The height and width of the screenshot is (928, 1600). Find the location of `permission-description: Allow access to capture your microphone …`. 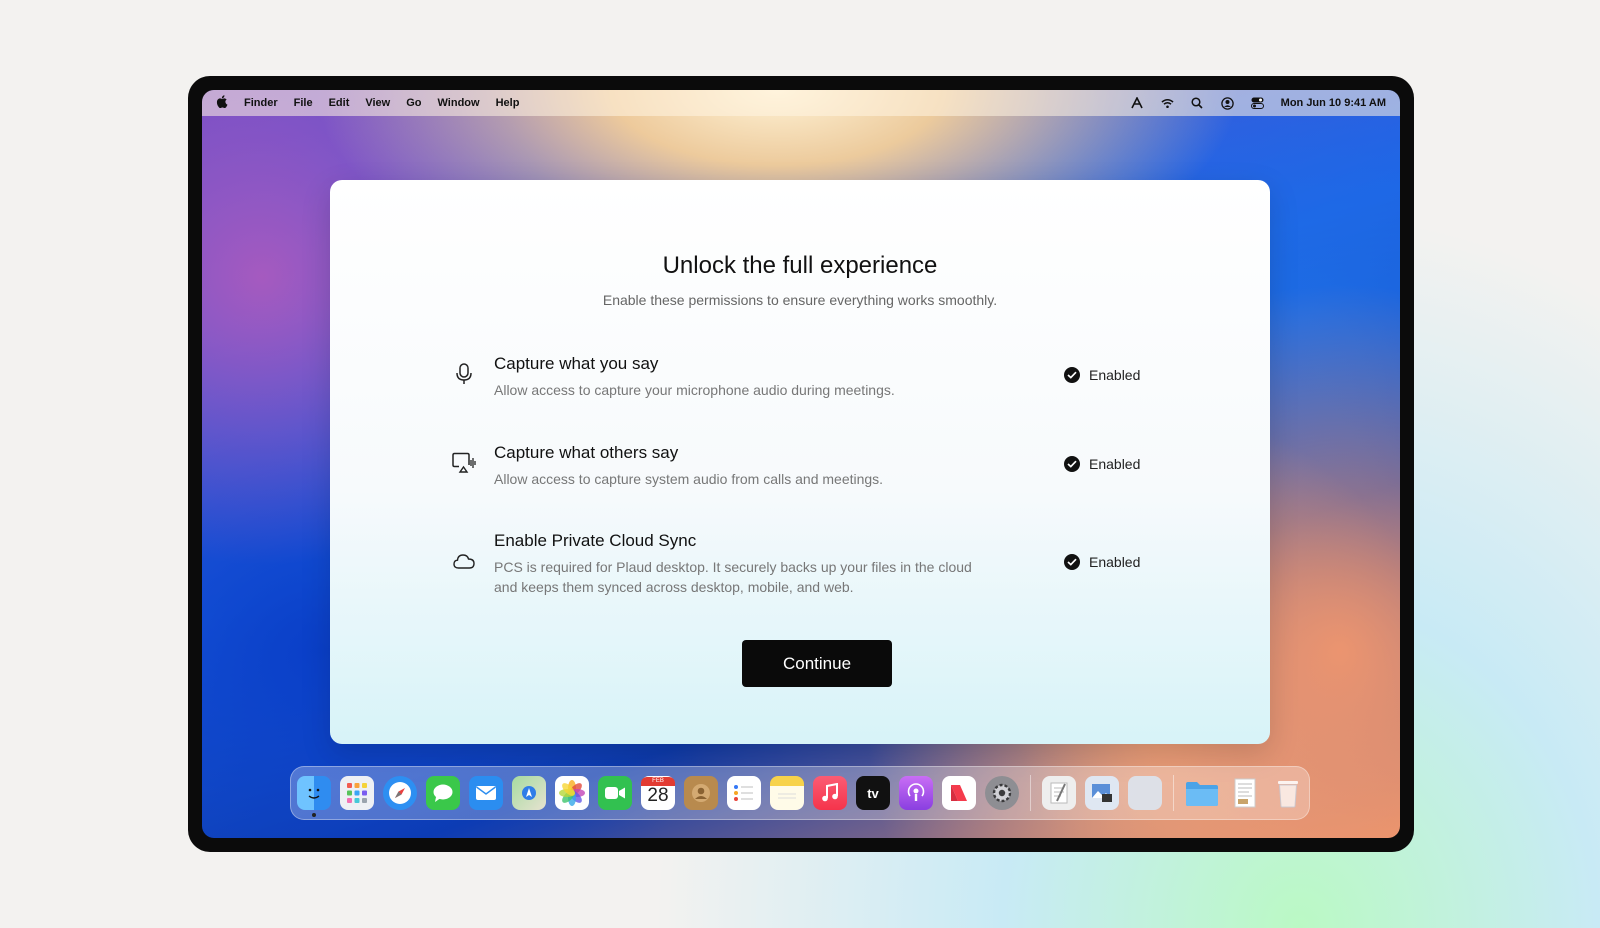

permission-description: Allow access to capture your microphone … is located at coordinates (694, 390).